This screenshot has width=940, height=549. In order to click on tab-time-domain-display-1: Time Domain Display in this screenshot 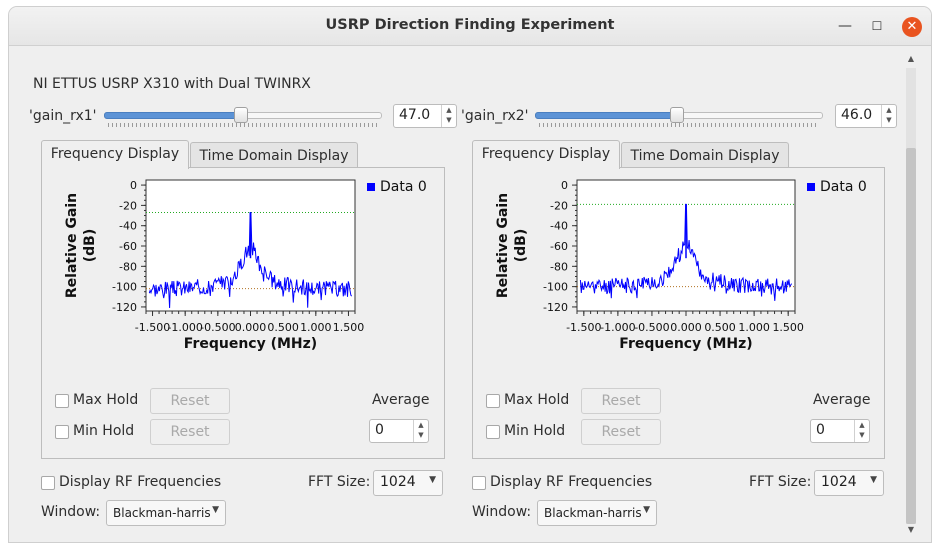, I will do `click(274, 155)`.